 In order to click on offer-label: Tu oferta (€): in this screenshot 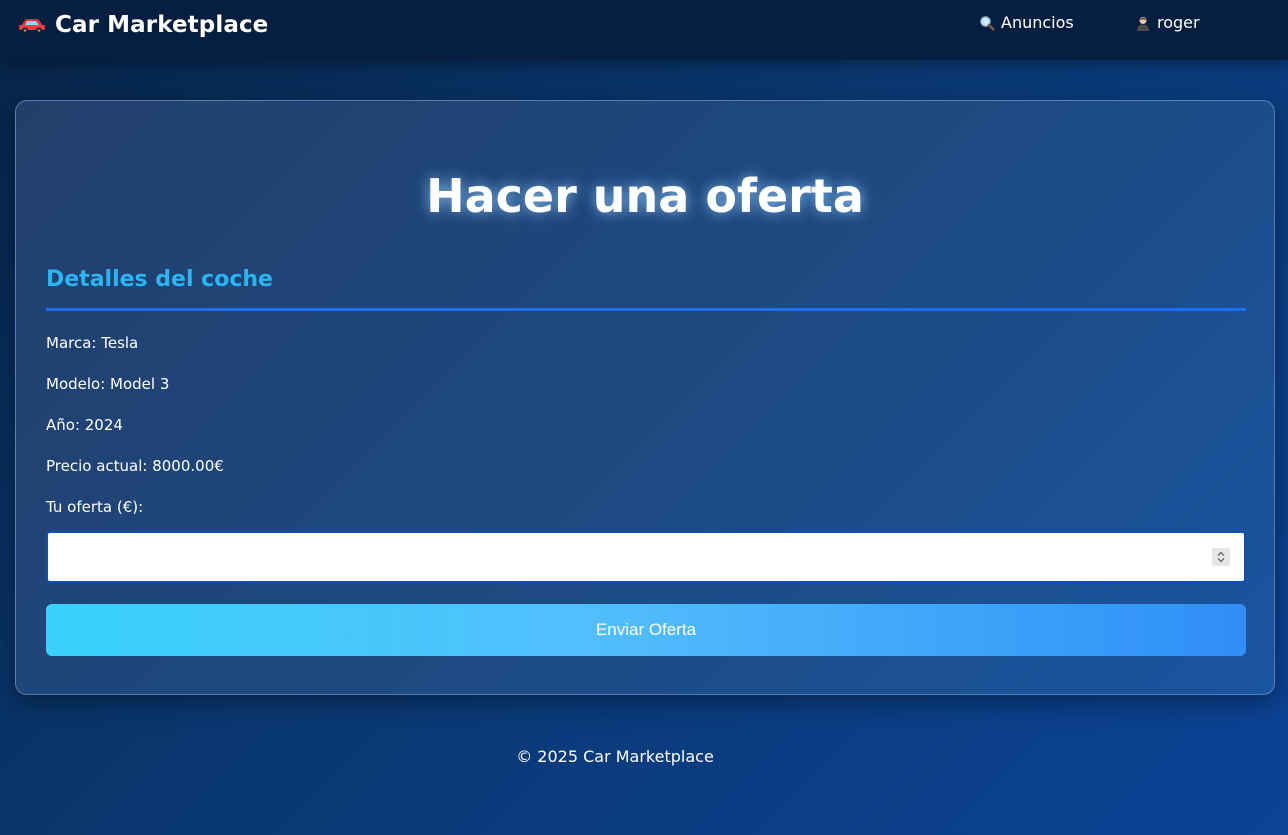, I will do `click(95, 507)`.